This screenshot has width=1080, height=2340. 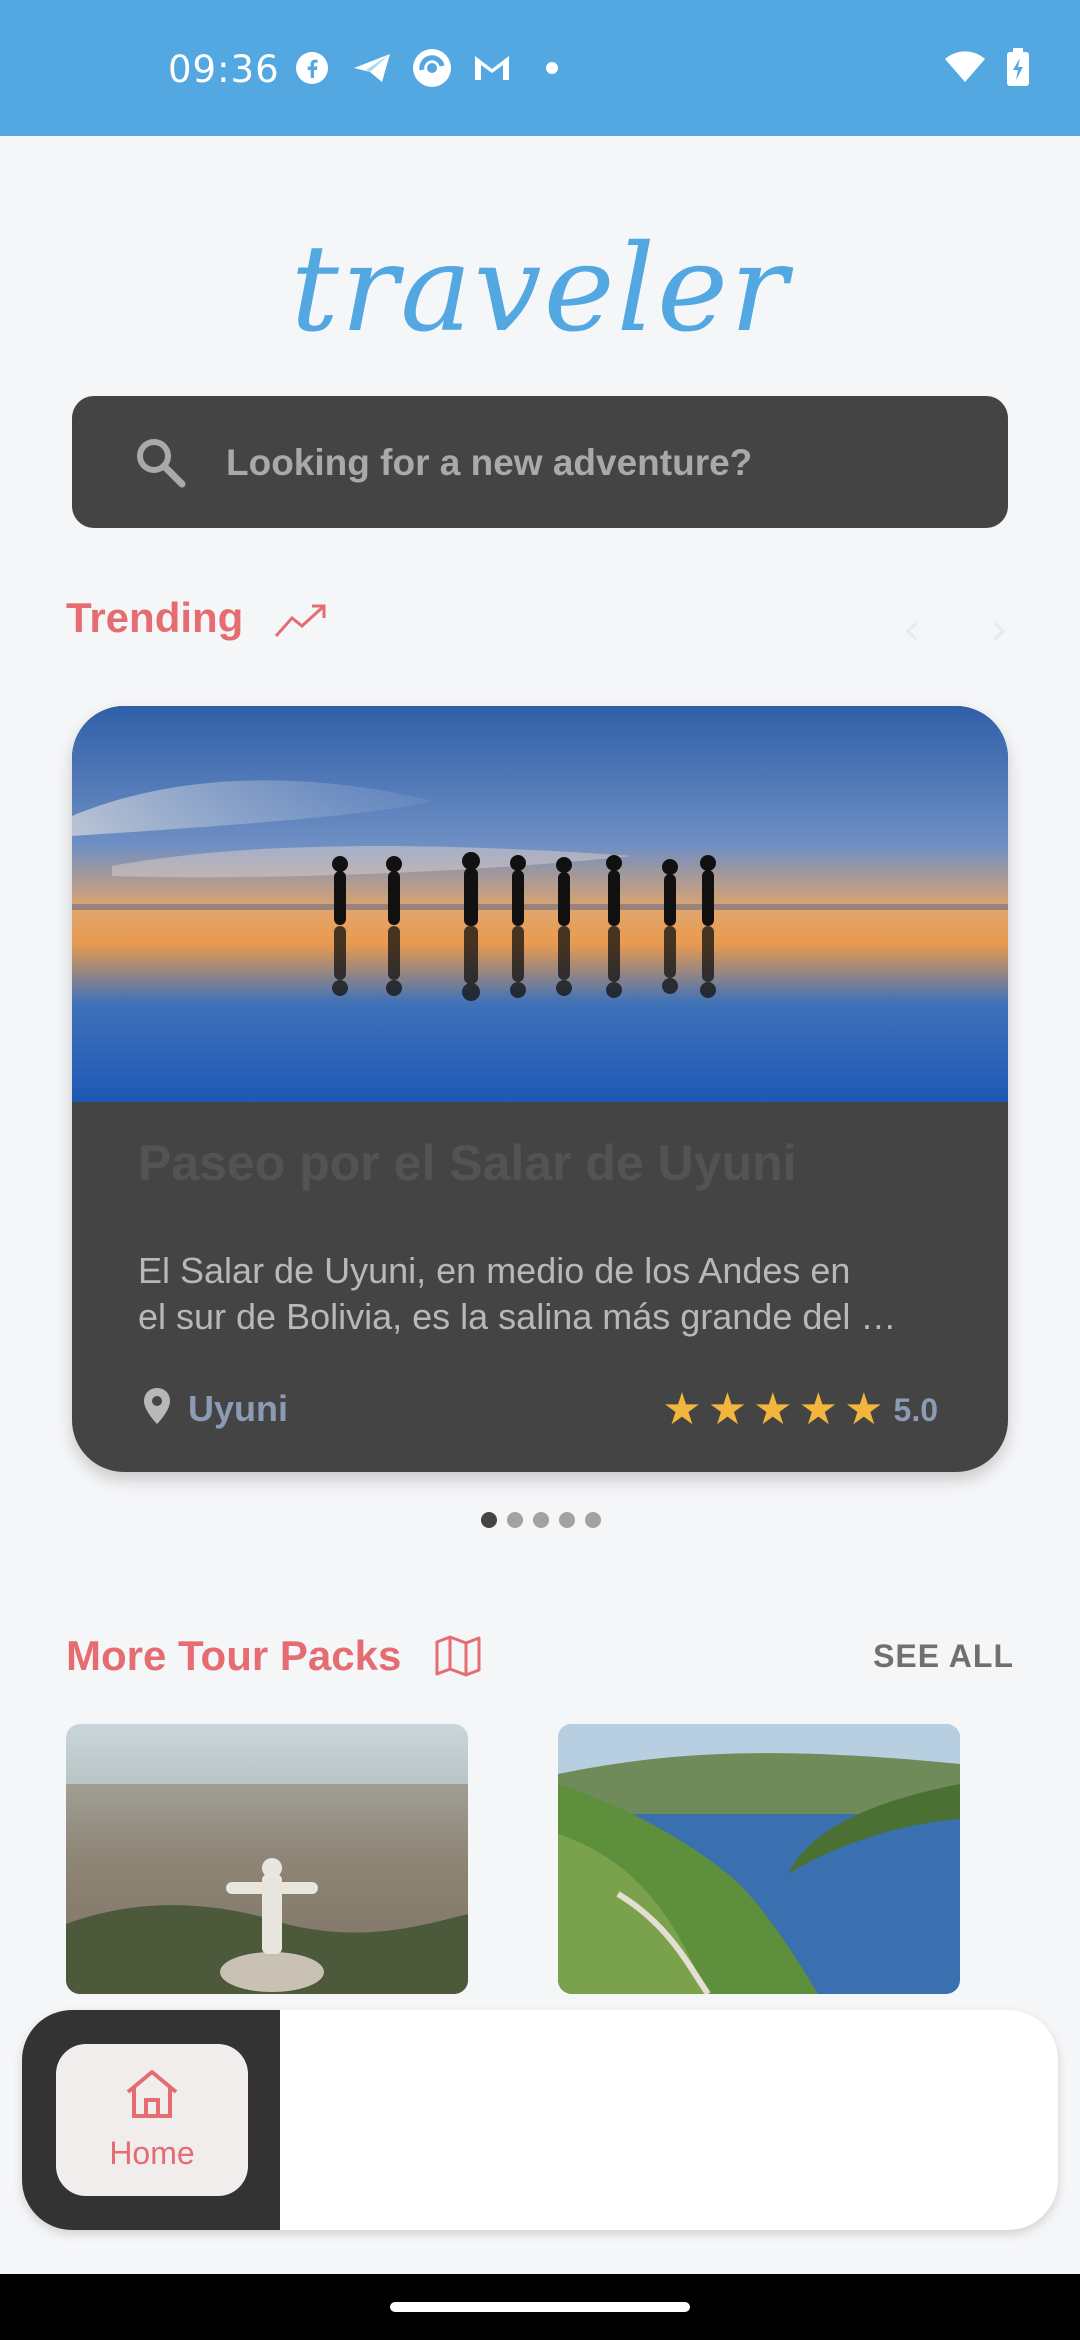 I want to click on card-title: Paseo por el Salar de Uyuni, so click(x=467, y=1163).